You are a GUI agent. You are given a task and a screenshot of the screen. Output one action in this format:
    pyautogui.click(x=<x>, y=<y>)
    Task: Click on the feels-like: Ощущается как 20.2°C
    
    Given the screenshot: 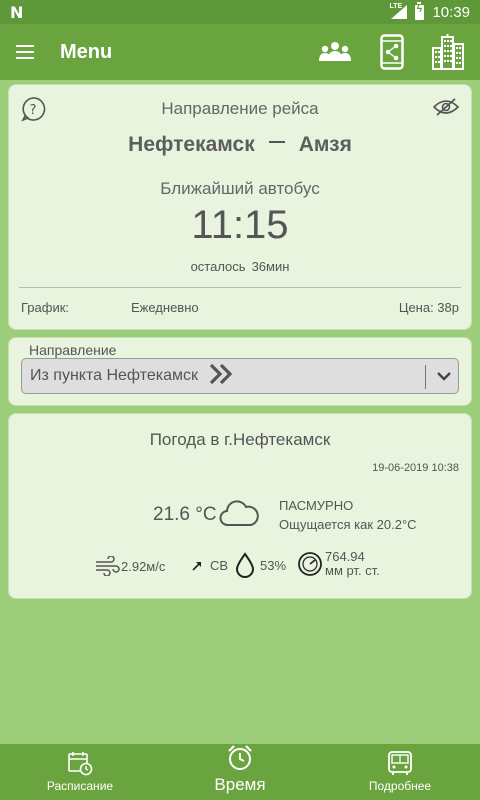 What is the action you would take?
    pyautogui.click(x=348, y=524)
    